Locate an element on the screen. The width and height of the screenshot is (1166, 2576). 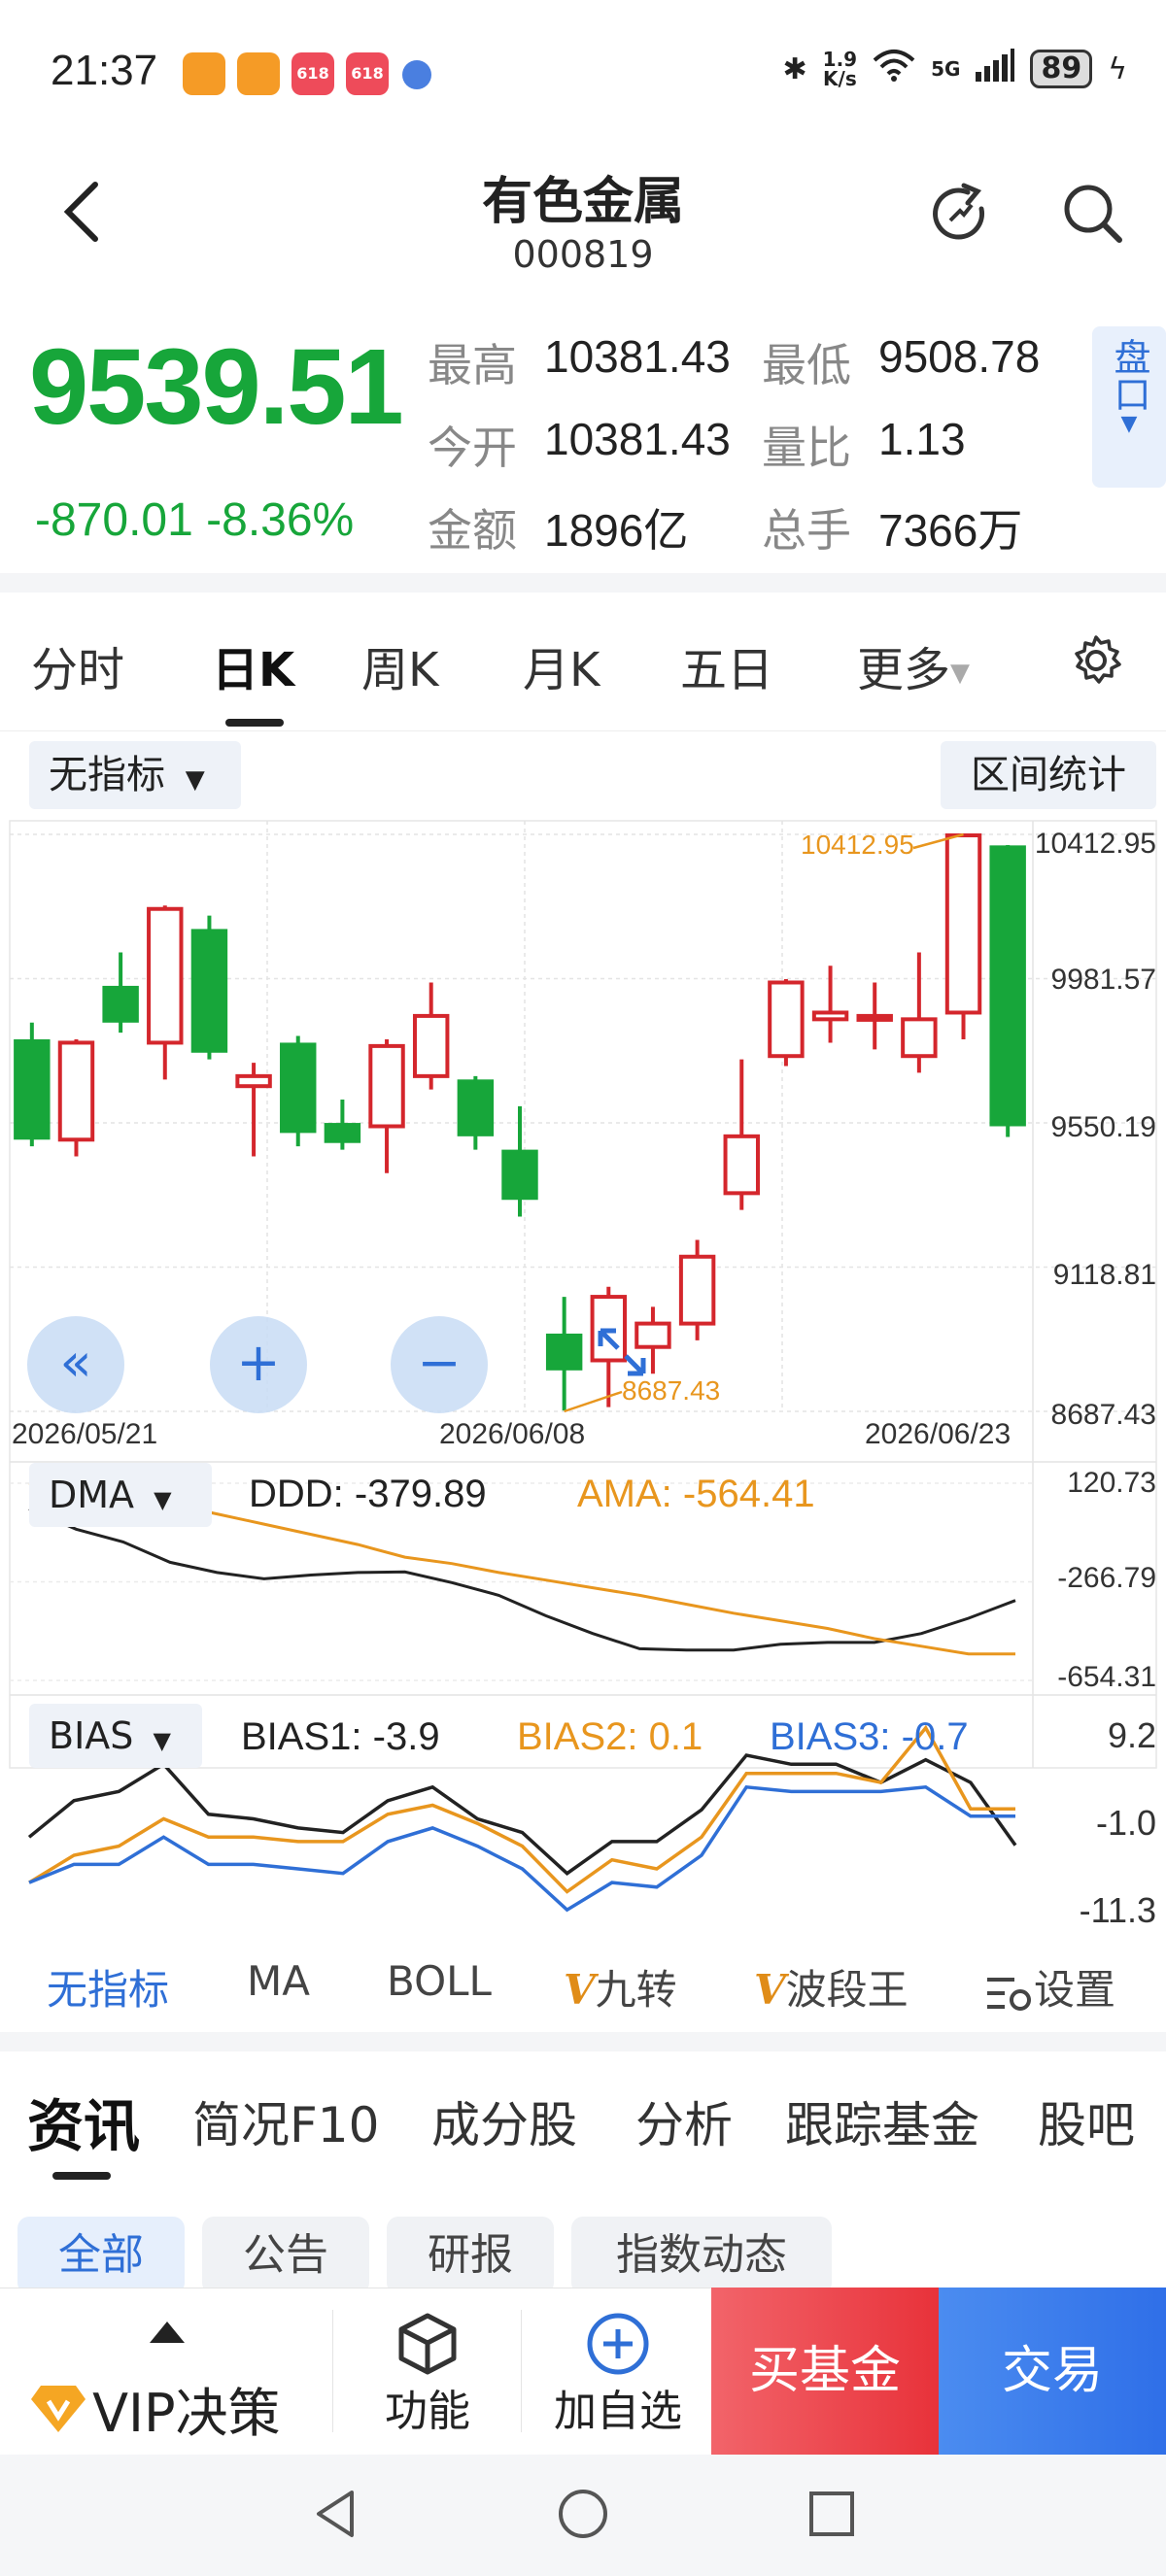
bias1-legend: BIAS1: -3.9 is located at coordinates (340, 1736).